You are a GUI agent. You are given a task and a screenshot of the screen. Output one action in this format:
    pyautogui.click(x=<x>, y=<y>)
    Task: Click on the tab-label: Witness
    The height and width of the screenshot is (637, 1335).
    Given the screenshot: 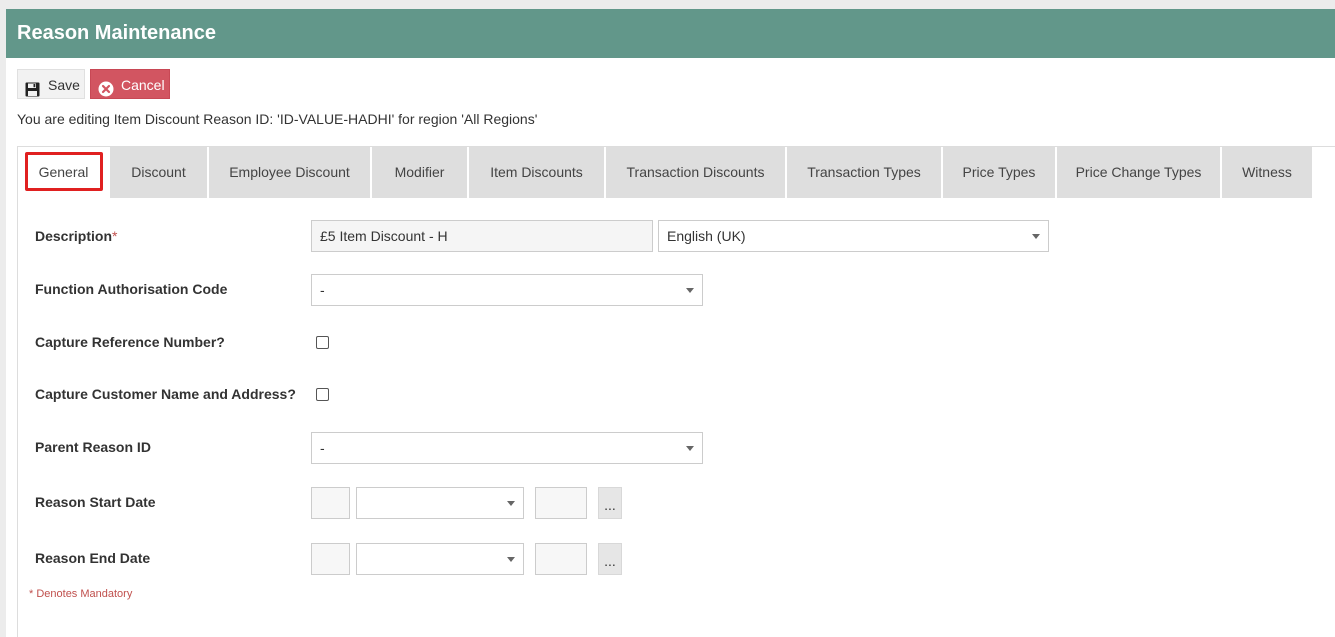 What is the action you would take?
    pyautogui.click(x=1267, y=172)
    